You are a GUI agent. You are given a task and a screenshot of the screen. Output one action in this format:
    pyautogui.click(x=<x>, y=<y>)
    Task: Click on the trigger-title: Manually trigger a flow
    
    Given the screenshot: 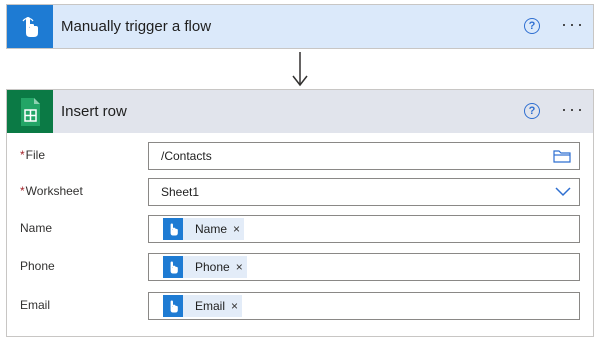 What is the action you would take?
    pyautogui.click(x=136, y=26)
    